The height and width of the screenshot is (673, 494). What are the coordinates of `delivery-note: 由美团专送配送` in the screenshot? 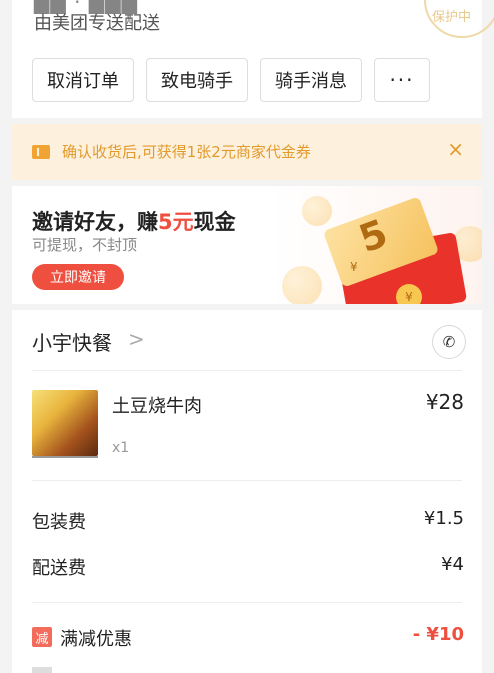 It's located at (97, 23).